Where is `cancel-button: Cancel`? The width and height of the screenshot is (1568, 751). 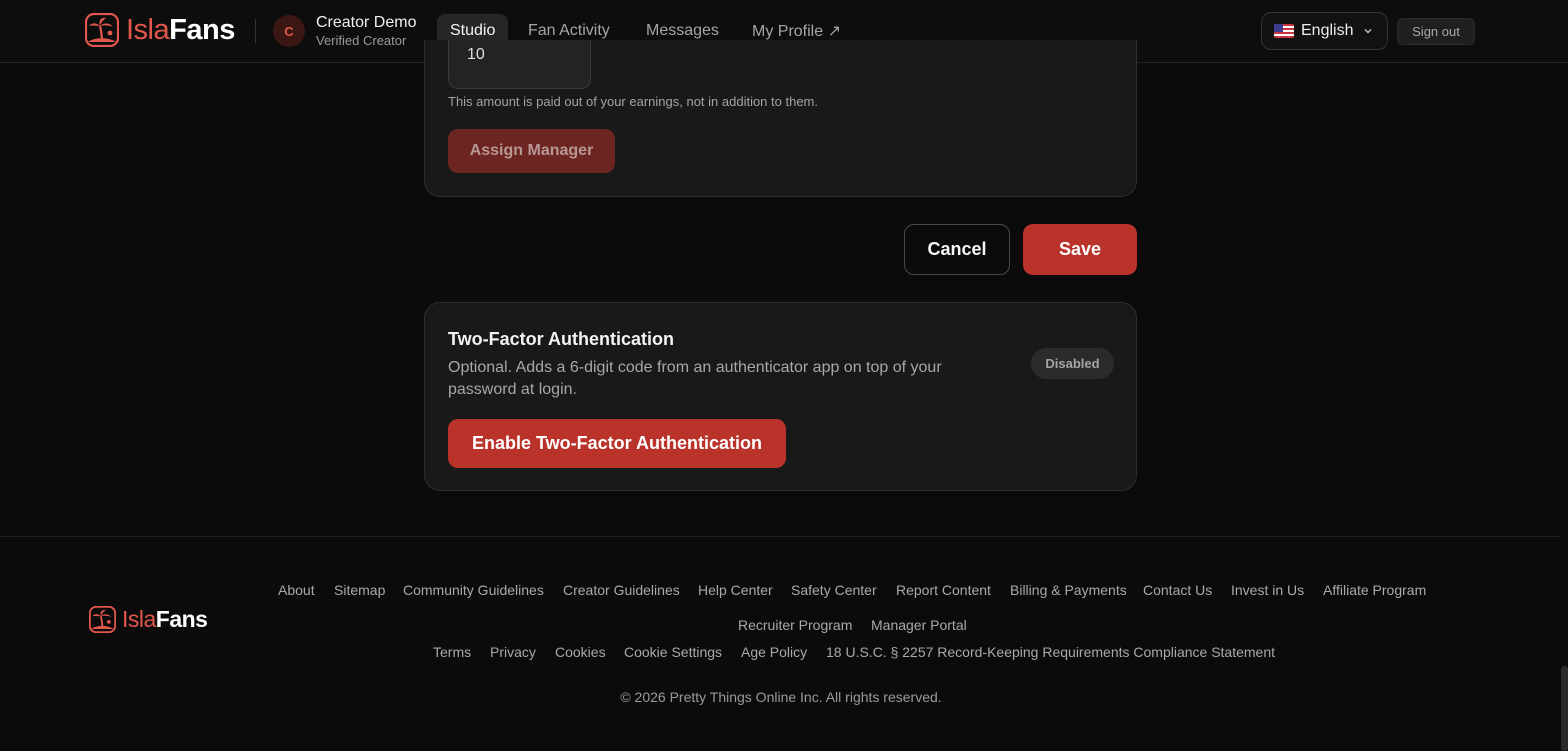 cancel-button: Cancel is located at coordinates (957, 249).